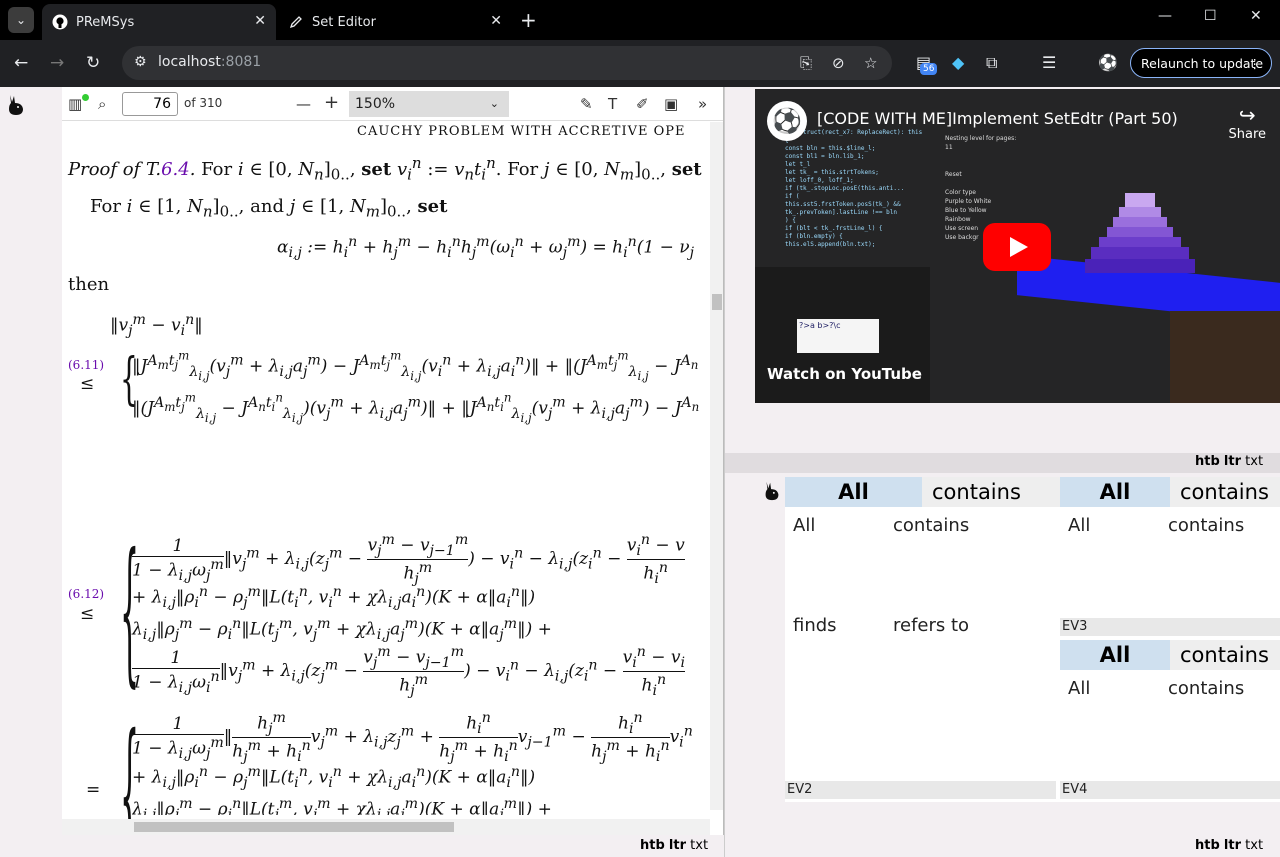 Image resolution: width=1280 pixels, height=857 pixels. I want to click on equation-ref-6-11: (6.11), so click(86, 365).